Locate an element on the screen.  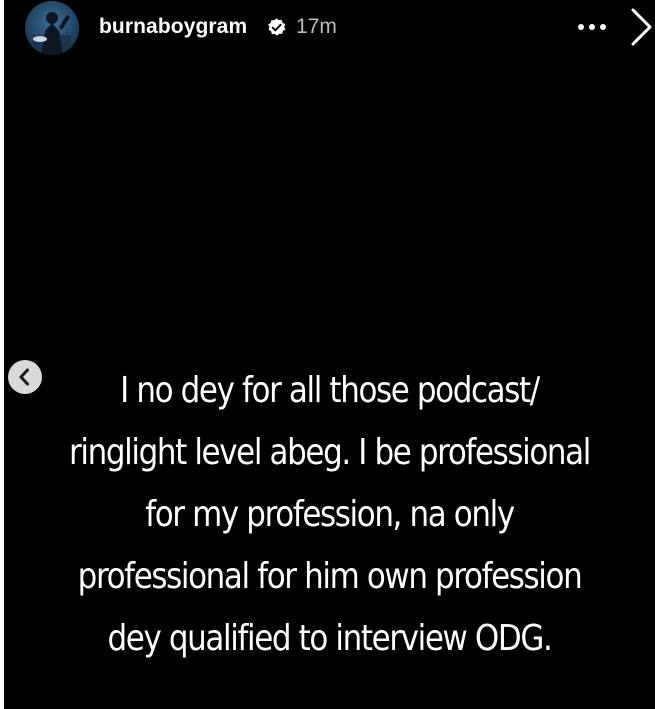
story-timestamp: 17m is located at coordinates (316, 26).